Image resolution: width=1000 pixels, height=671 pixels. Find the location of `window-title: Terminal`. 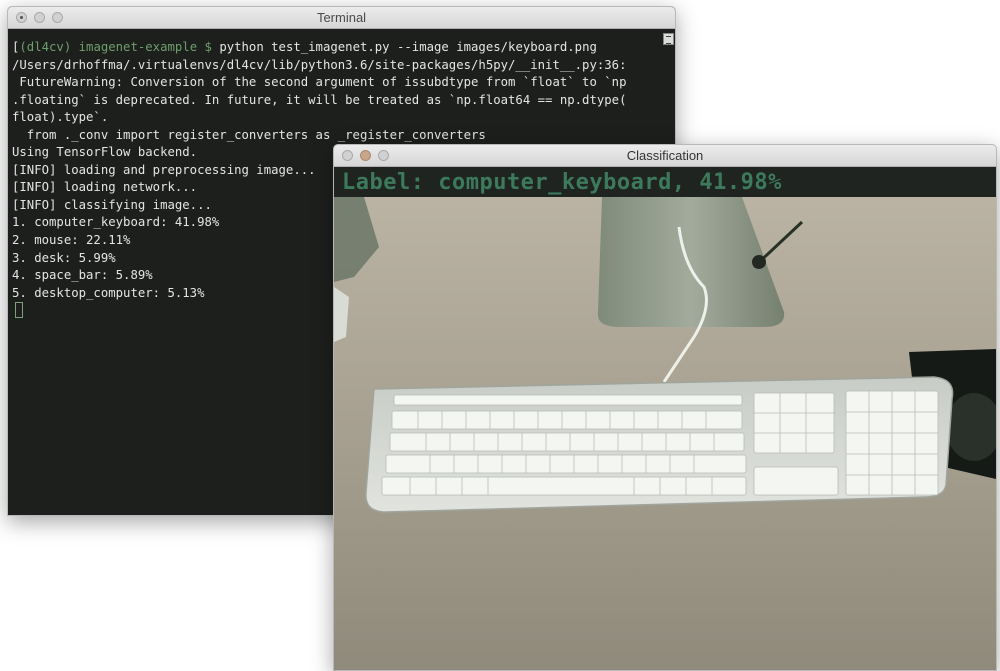

window-title: Terminal is located at coordinates (341, 17).